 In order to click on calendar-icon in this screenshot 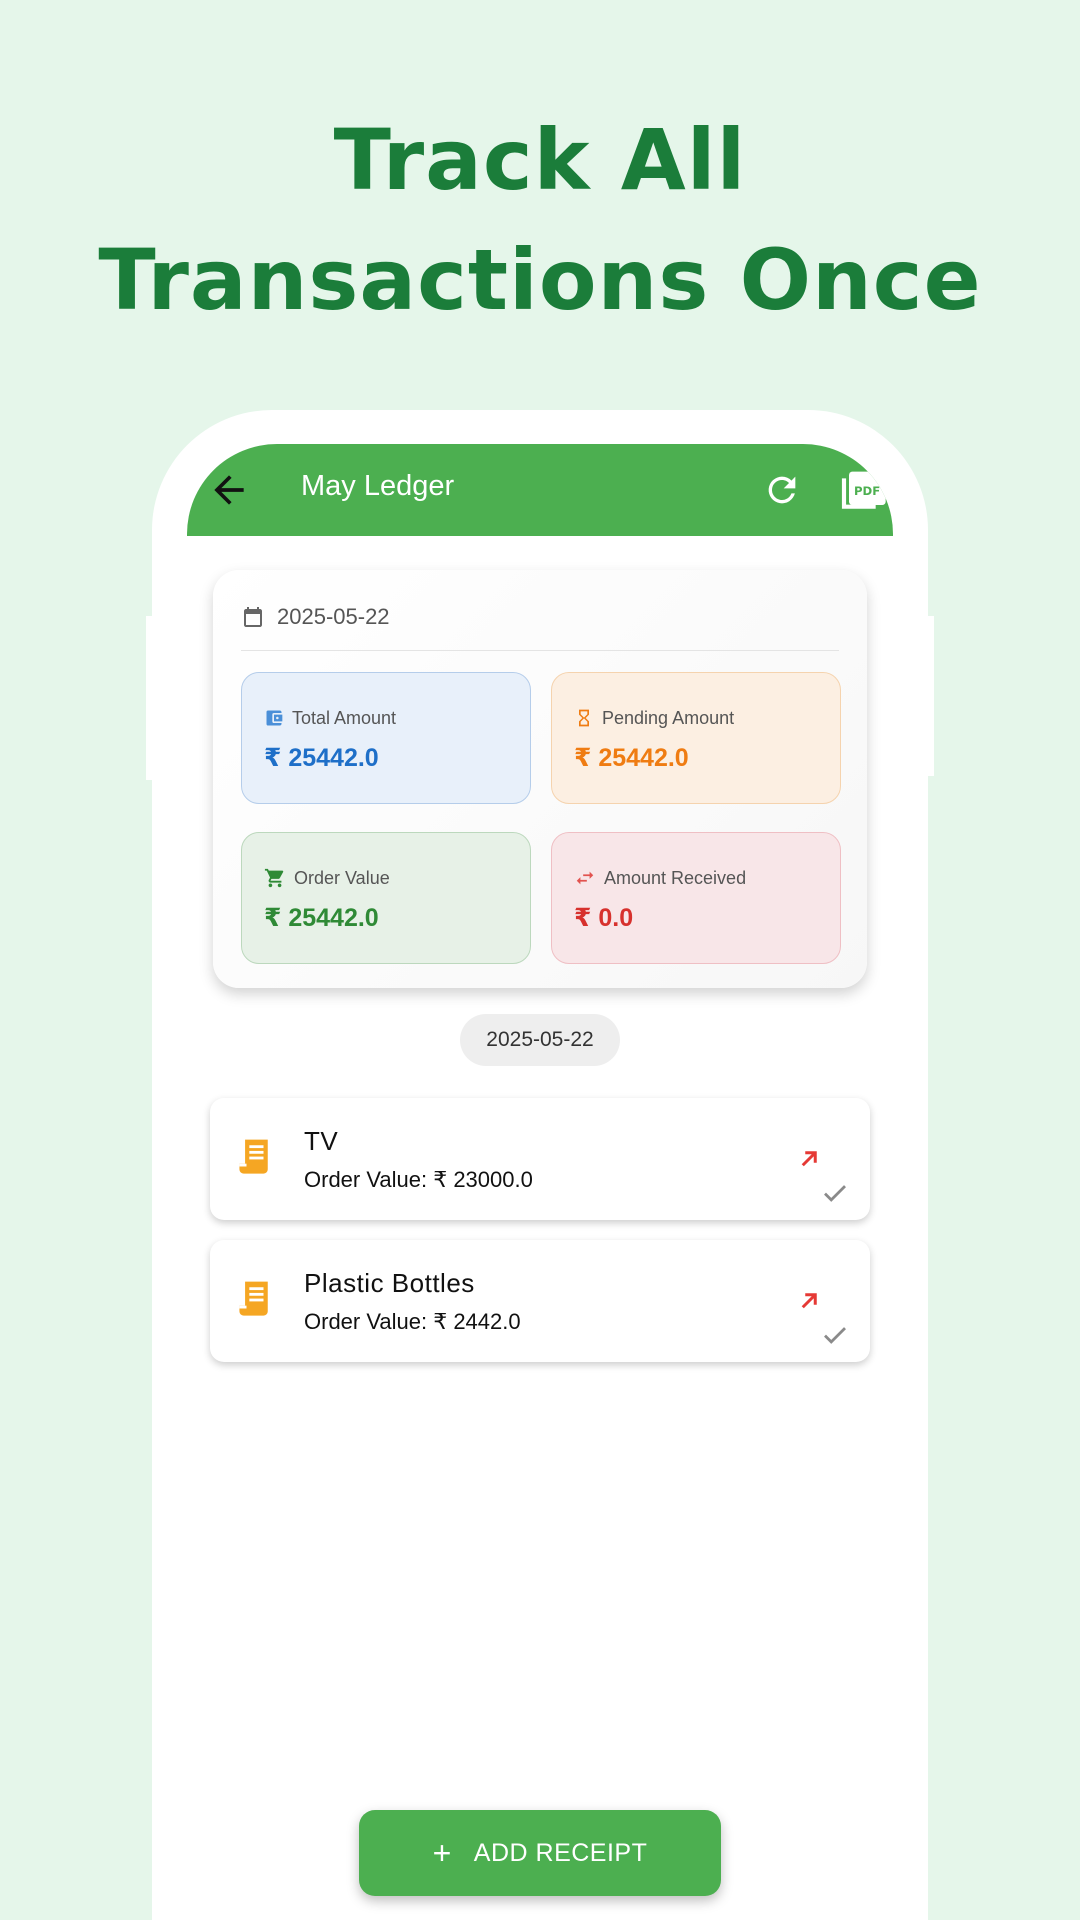, I will do `click(253, 617)`.